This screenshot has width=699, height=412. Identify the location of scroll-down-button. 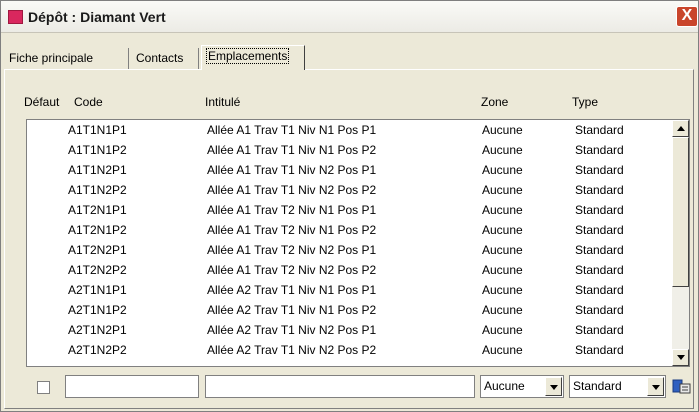
(680, 357).